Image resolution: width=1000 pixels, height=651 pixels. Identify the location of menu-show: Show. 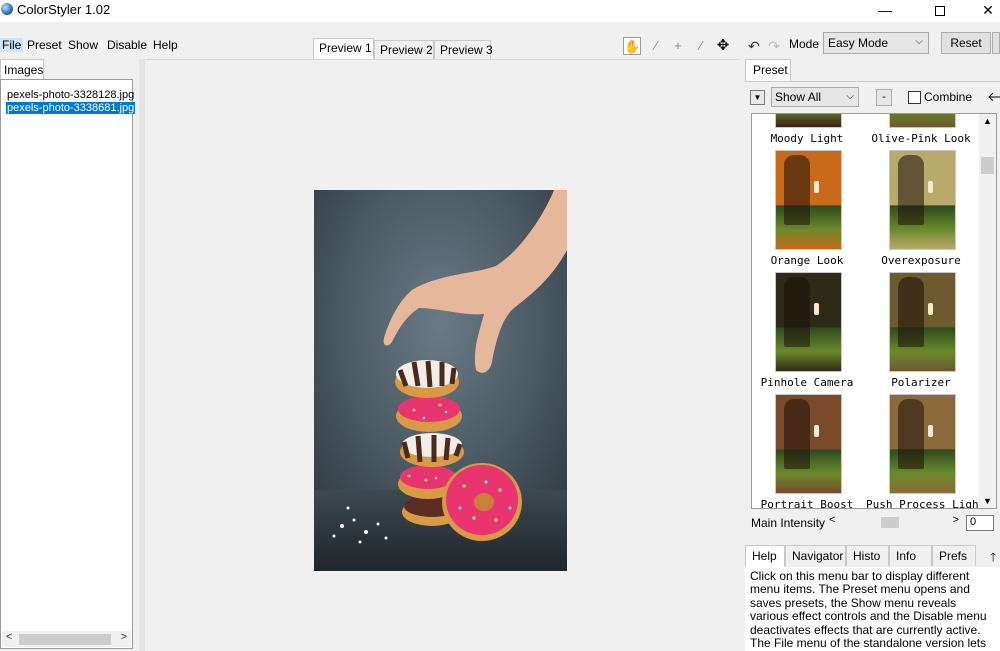
(83, 45).